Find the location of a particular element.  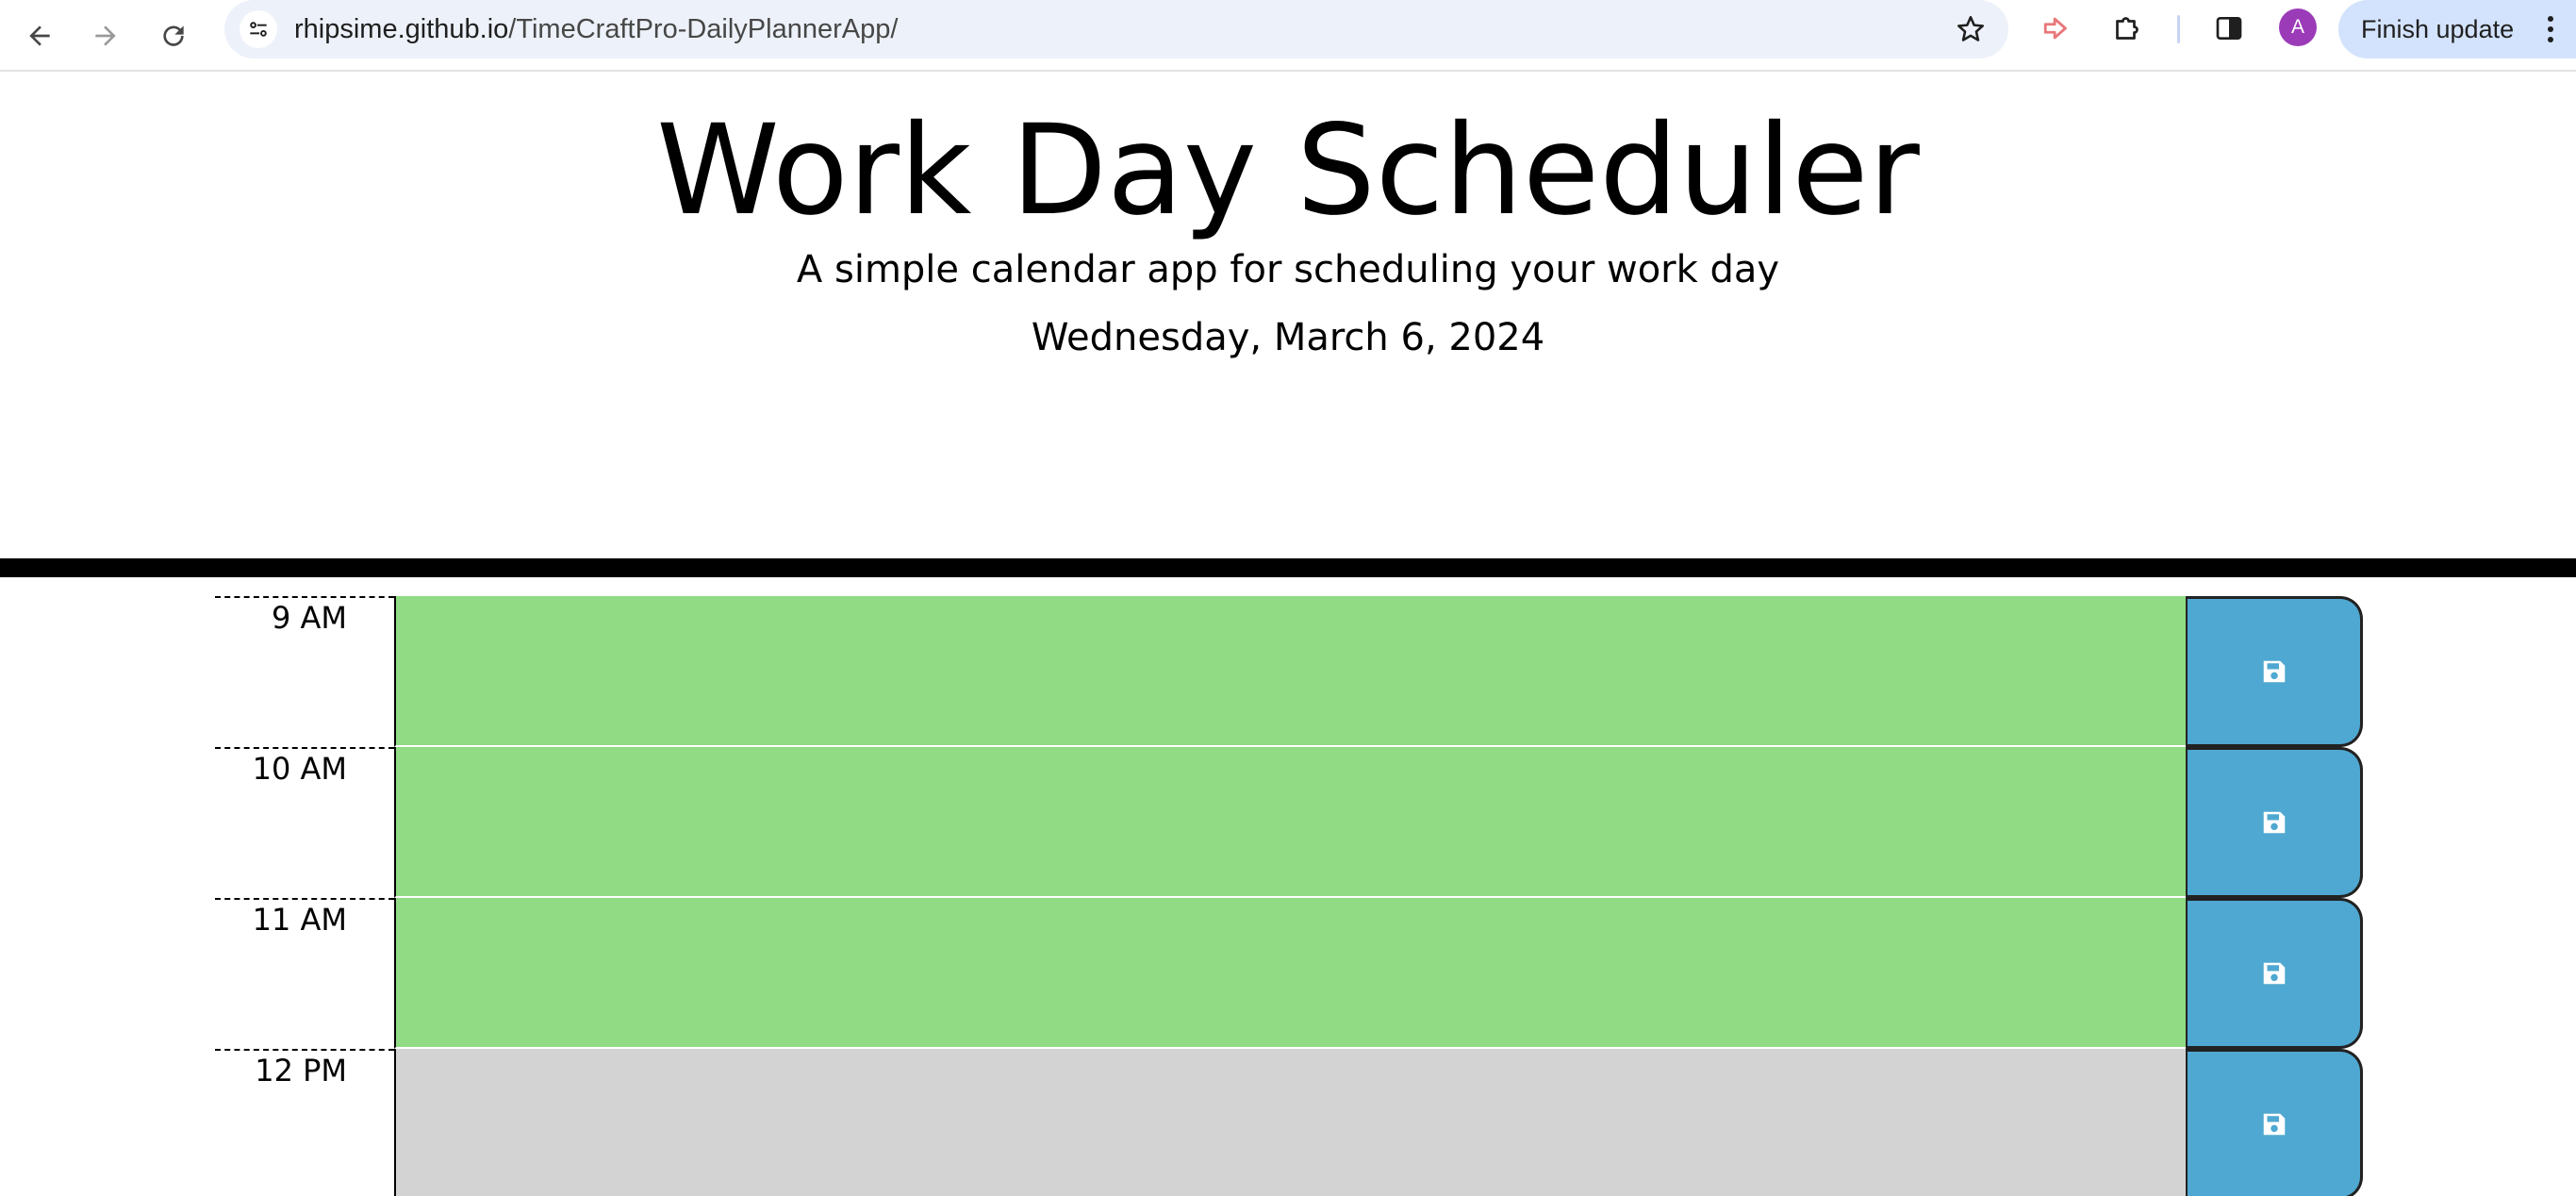

url-path: /TimeCraftPro-DailyPlannerApp/ is located at coordinates (703, 29).